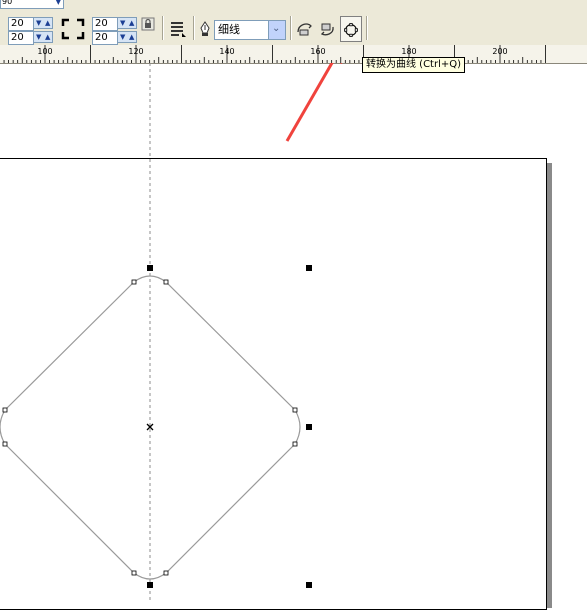 This screenshot has height=610, width=587. Describe the element at coordinates (229, 29) in the screenshot. I see `outline-width-value: 细线` at that location.